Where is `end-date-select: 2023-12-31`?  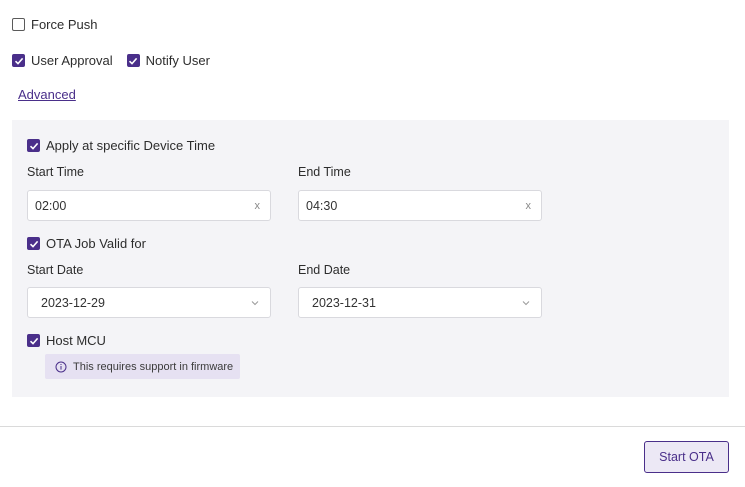
end-date-select: 2023-12-31 is located at coordinates (420, 302).